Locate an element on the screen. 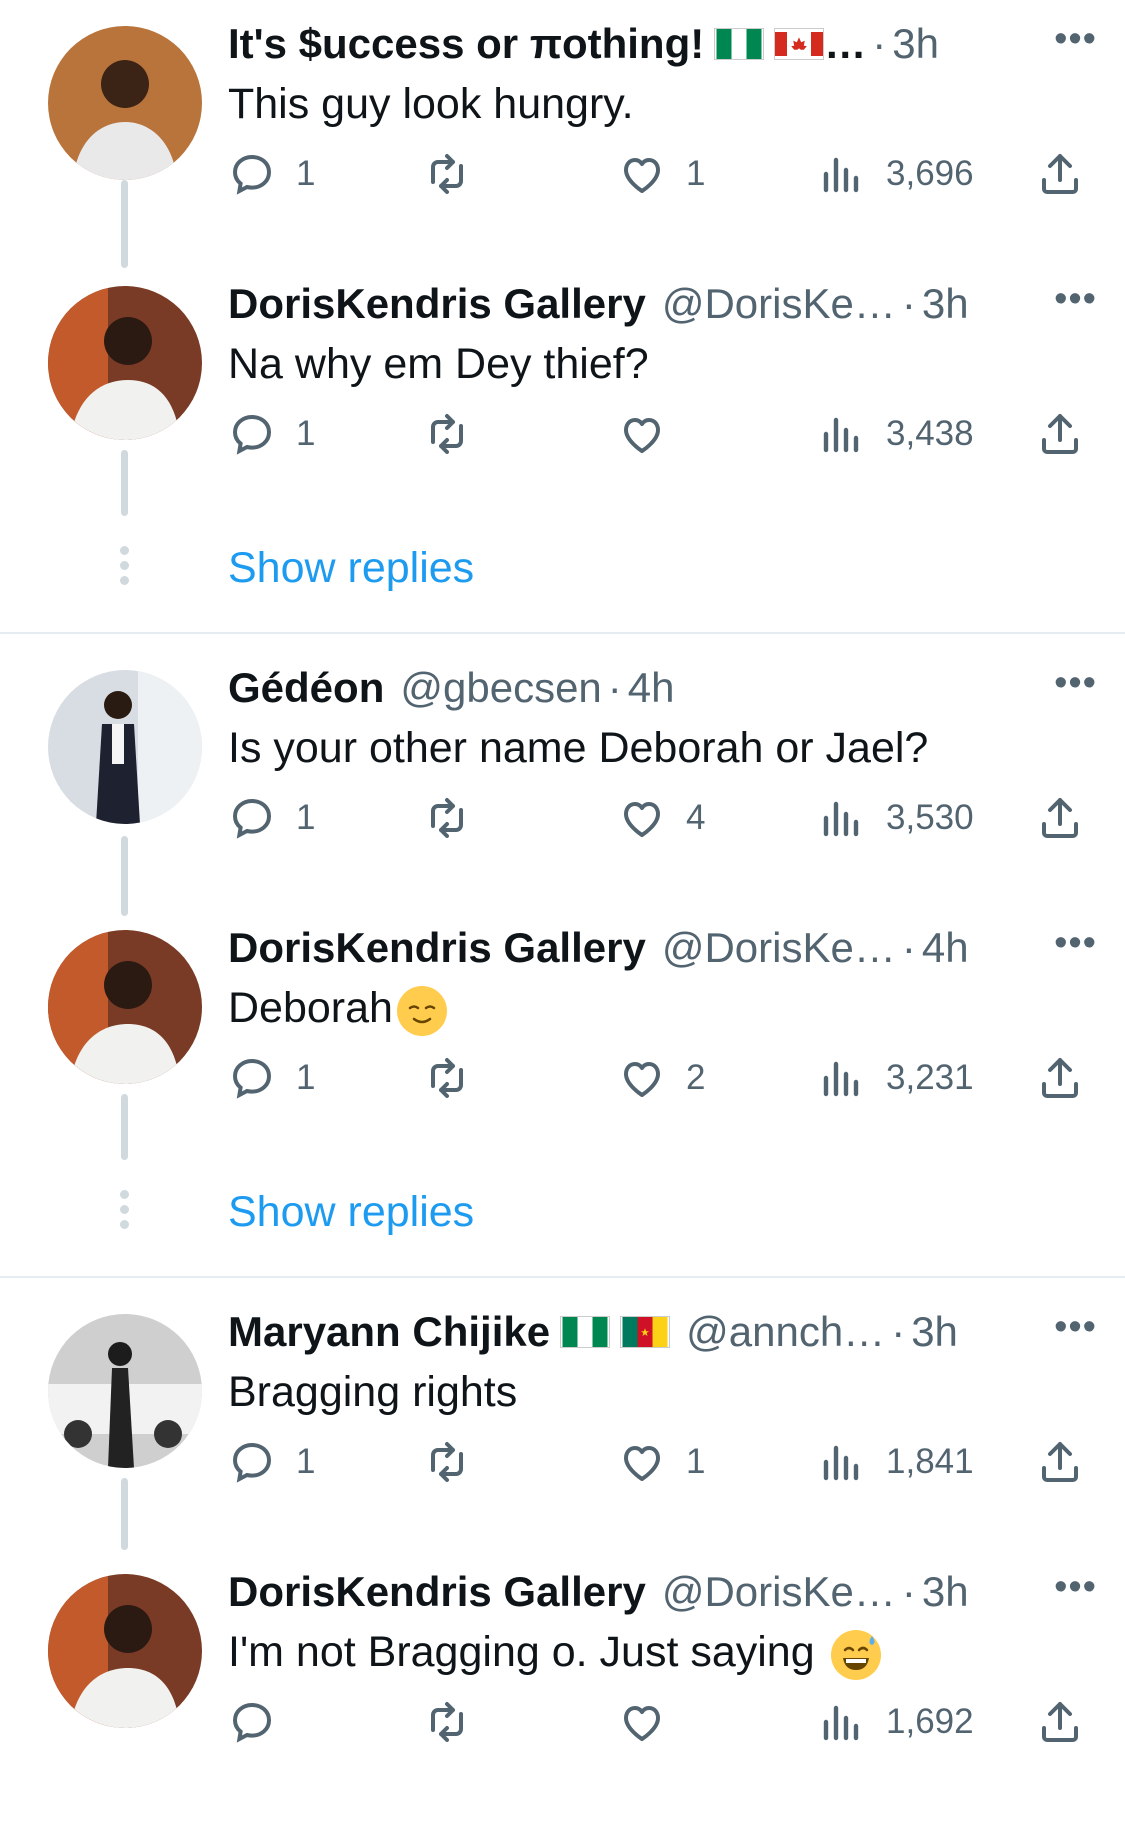 This screenshot has width=1125, height=1846. action-bar: 1 1 1,841 is located at coordinates (663, 1463).